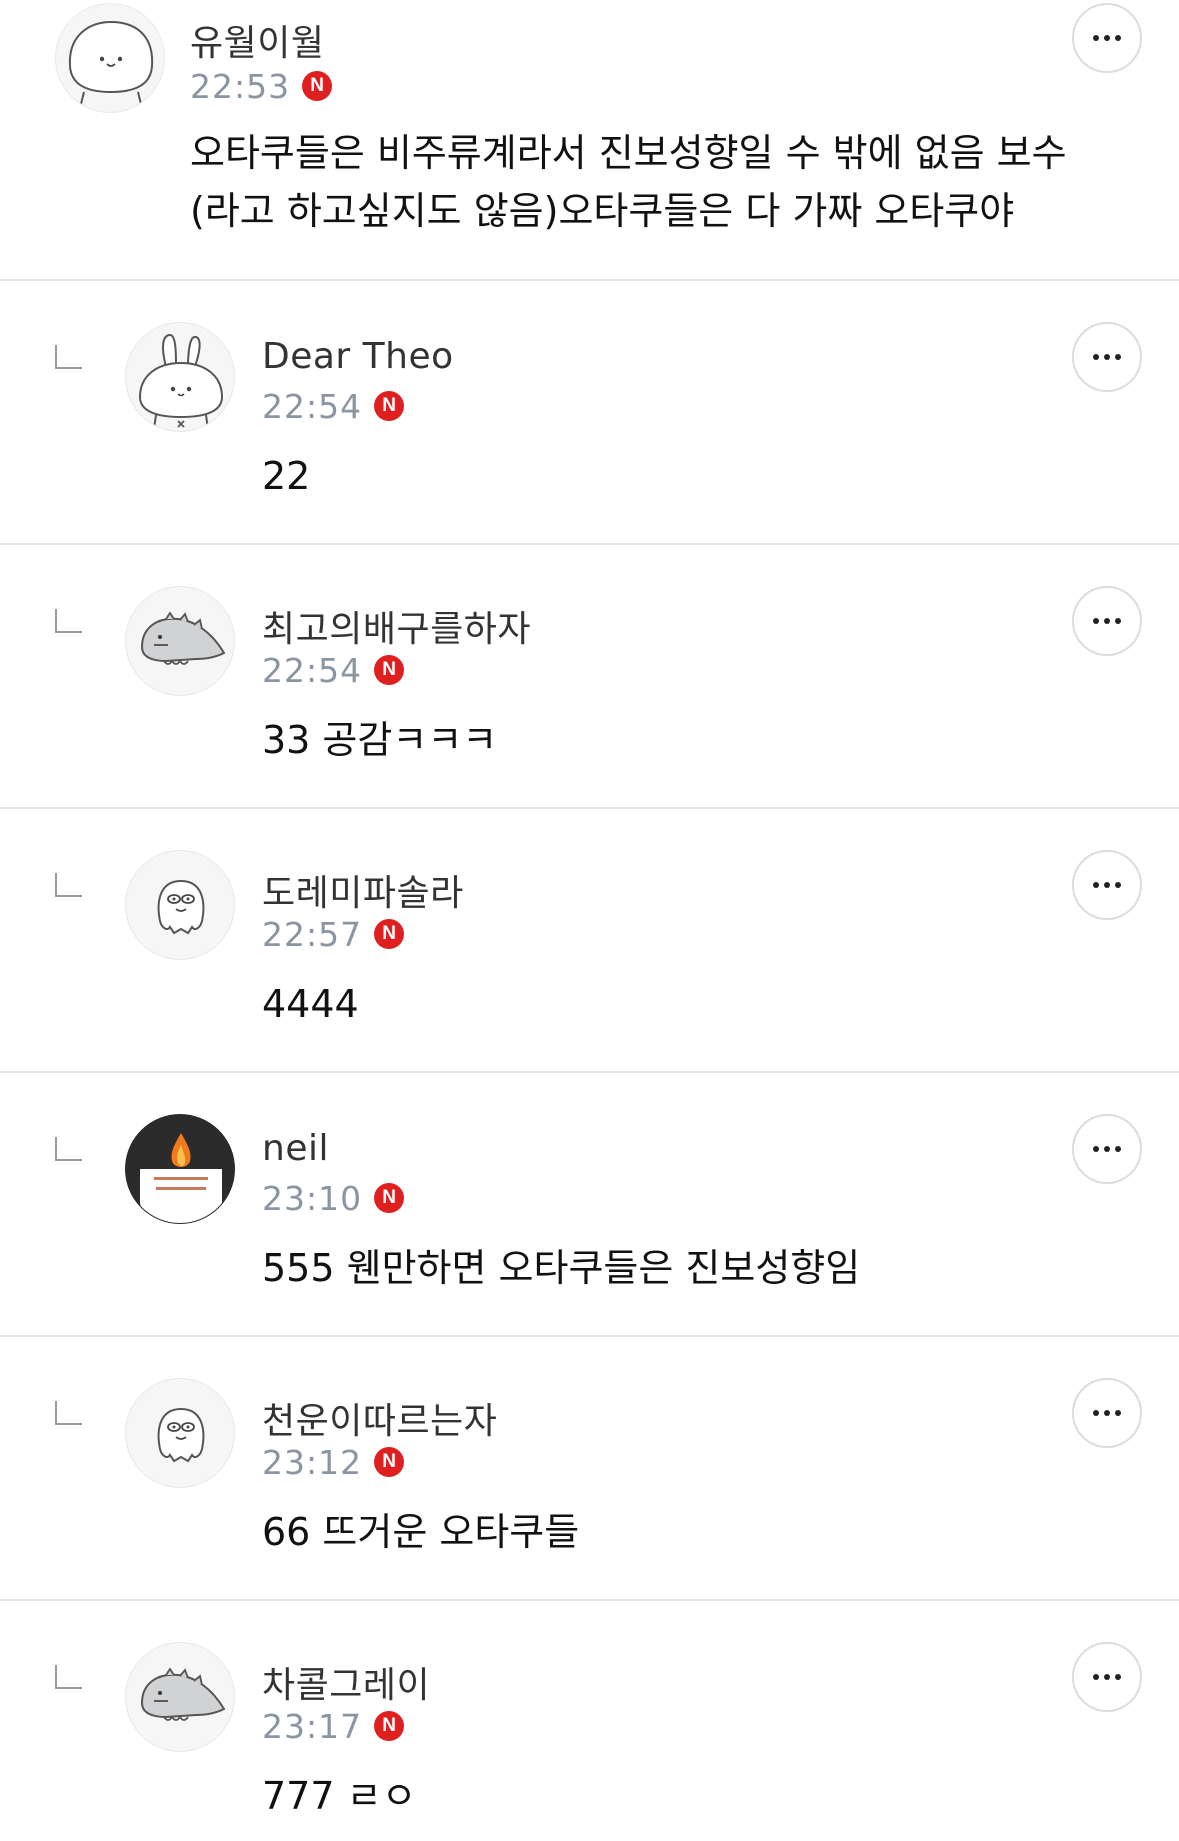 This screenshot has height=1841, width=1179. Describe the element at coordinates (240, 86) in the screenshot. I see `comment-time: 22:53` at that location.